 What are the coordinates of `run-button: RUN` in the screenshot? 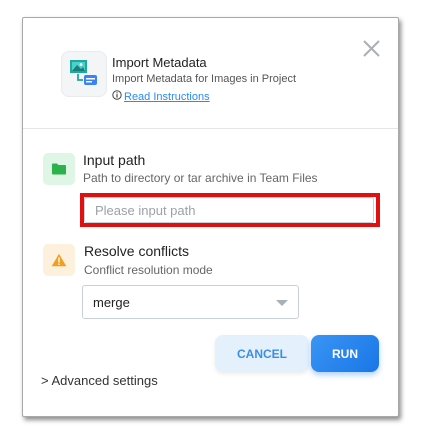 It's located at (345, 353).